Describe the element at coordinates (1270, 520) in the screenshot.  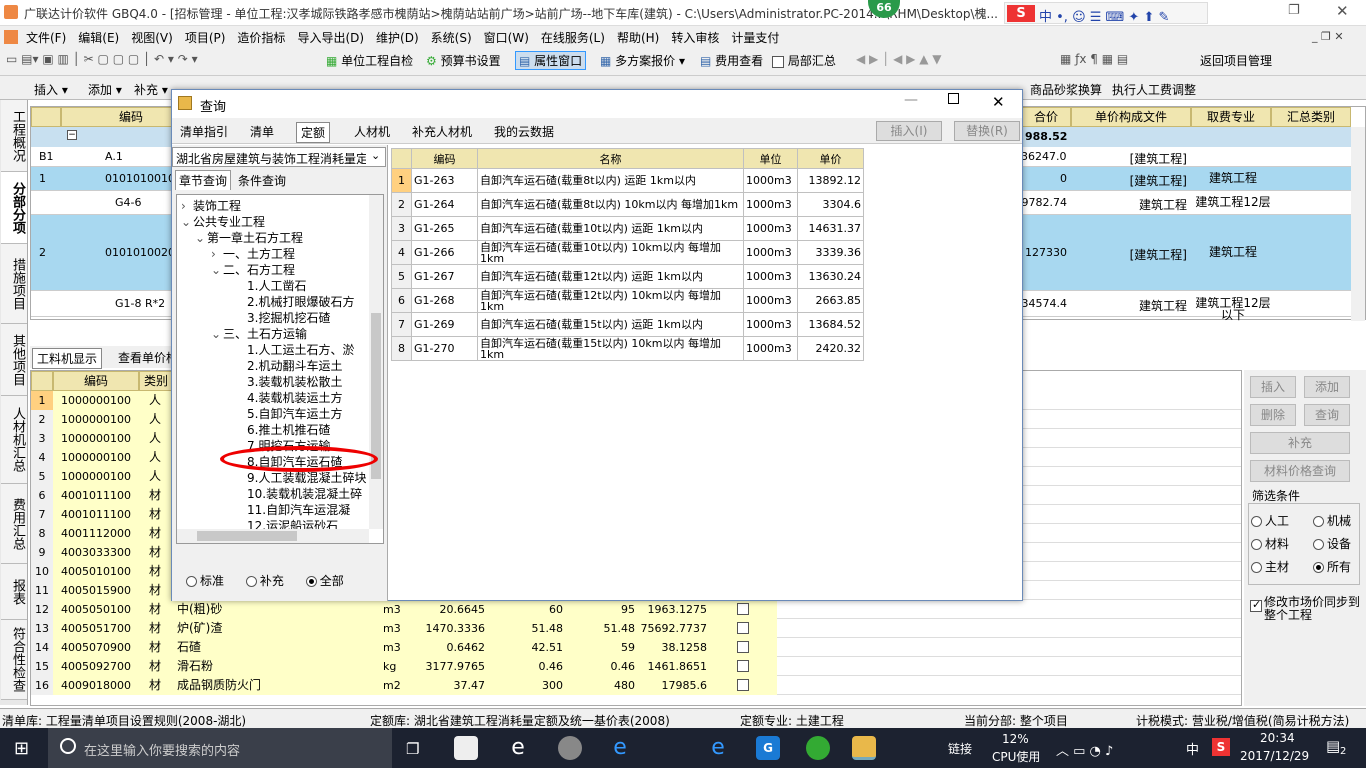
I see `radio-labor: 人工` at that location.